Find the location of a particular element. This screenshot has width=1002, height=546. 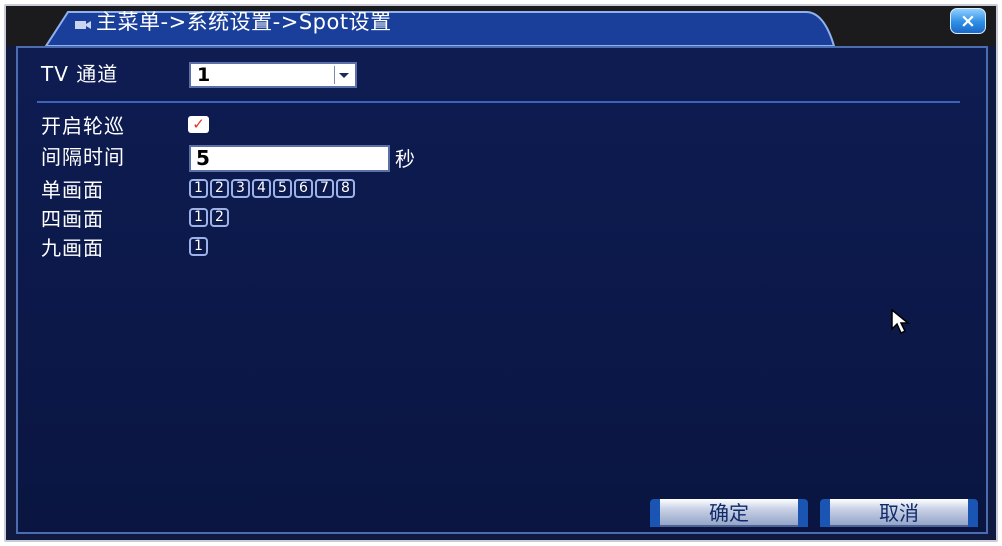

single-screen-button-8: 8 is located at coordinates (345, 188).